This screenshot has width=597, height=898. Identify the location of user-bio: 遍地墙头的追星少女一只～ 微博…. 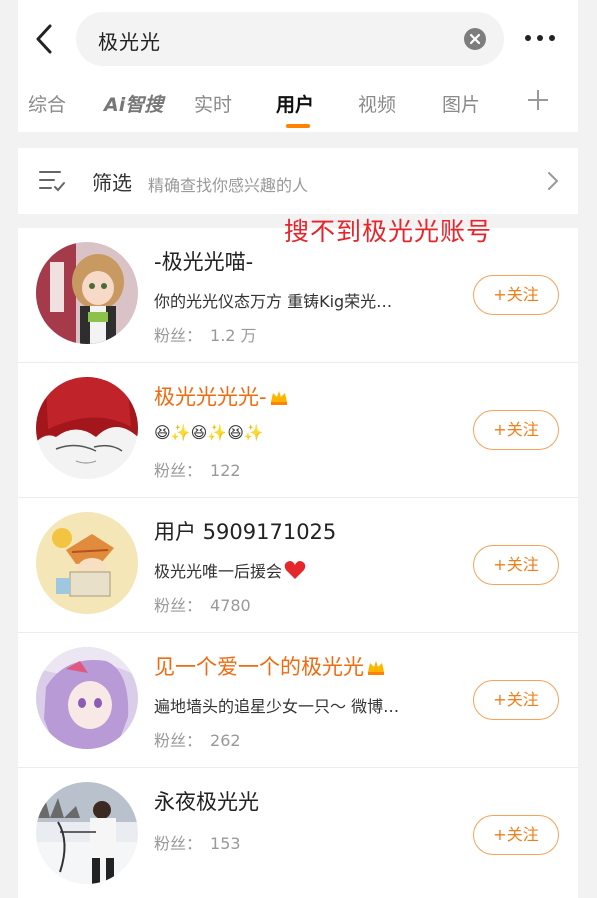
(277, 706).